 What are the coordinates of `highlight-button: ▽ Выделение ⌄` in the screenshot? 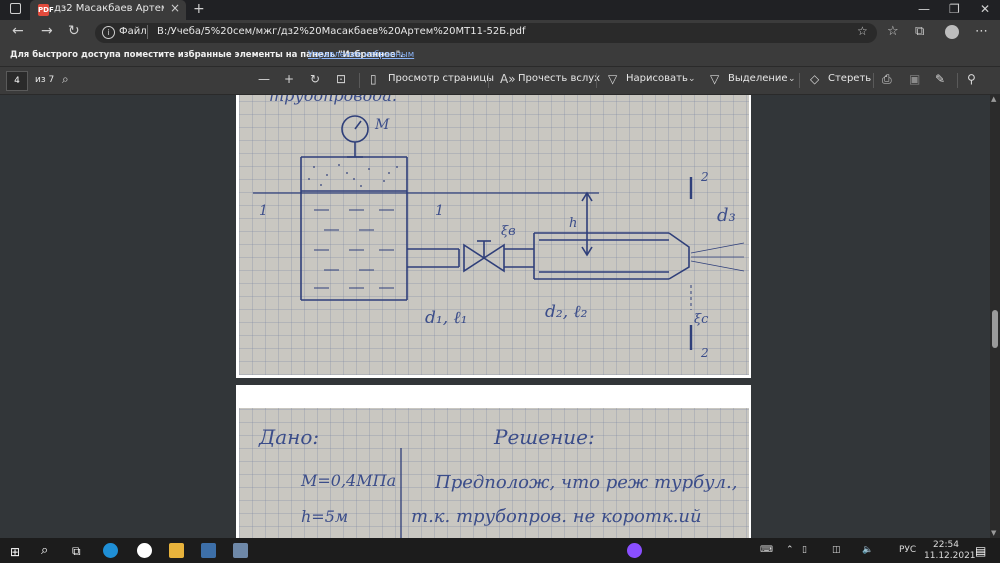 It's located at (755, 80).